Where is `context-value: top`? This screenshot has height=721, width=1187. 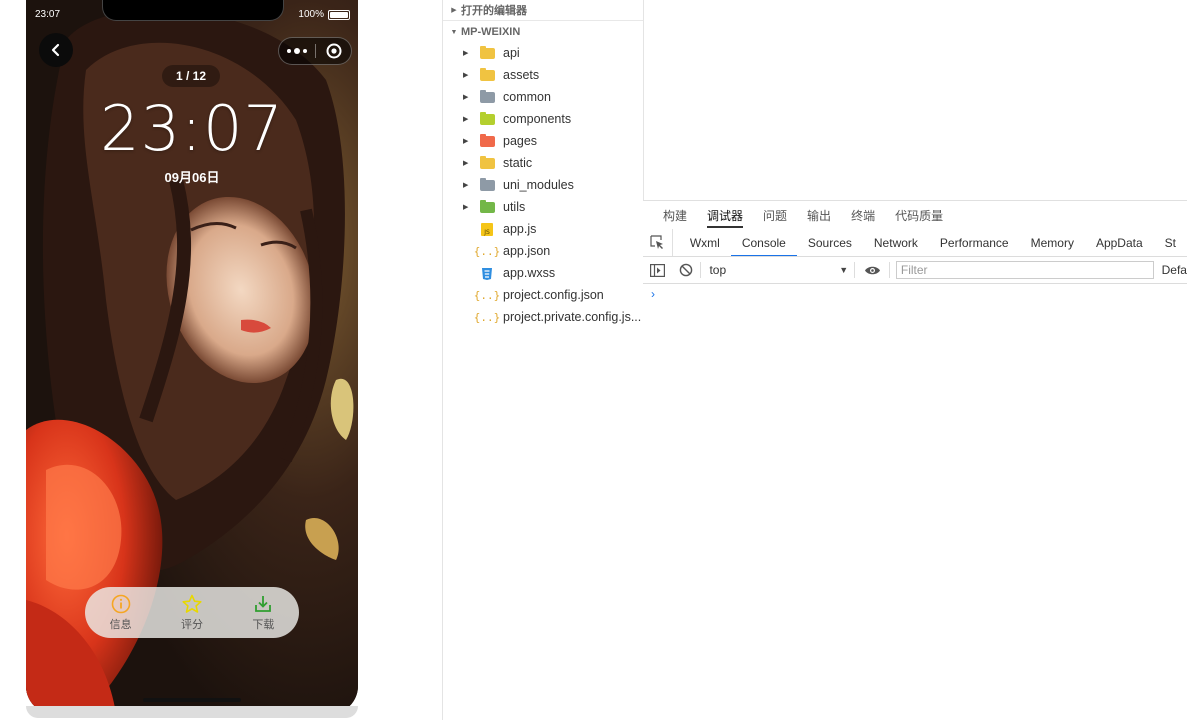
context-value: top is located at coordinates (718, 270).